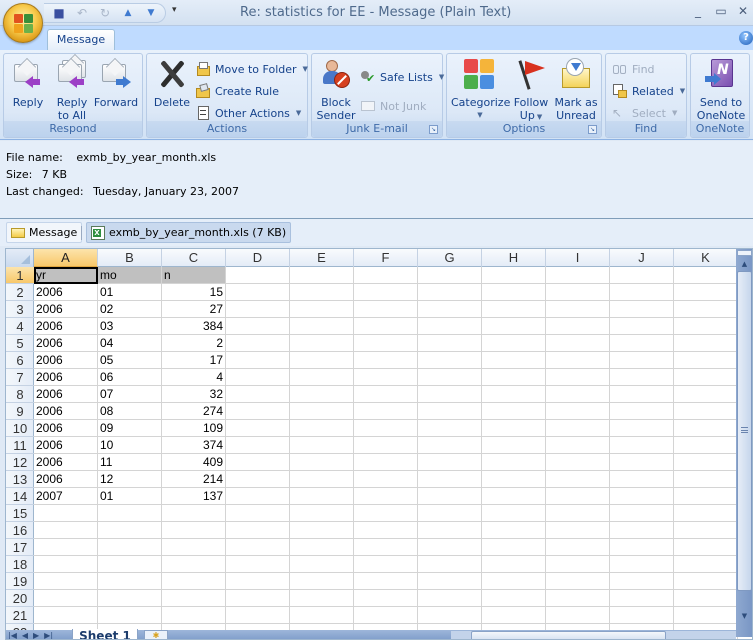 This screenshot has width=753, height=640. I want to click on cell-a21, so click(66, 615).